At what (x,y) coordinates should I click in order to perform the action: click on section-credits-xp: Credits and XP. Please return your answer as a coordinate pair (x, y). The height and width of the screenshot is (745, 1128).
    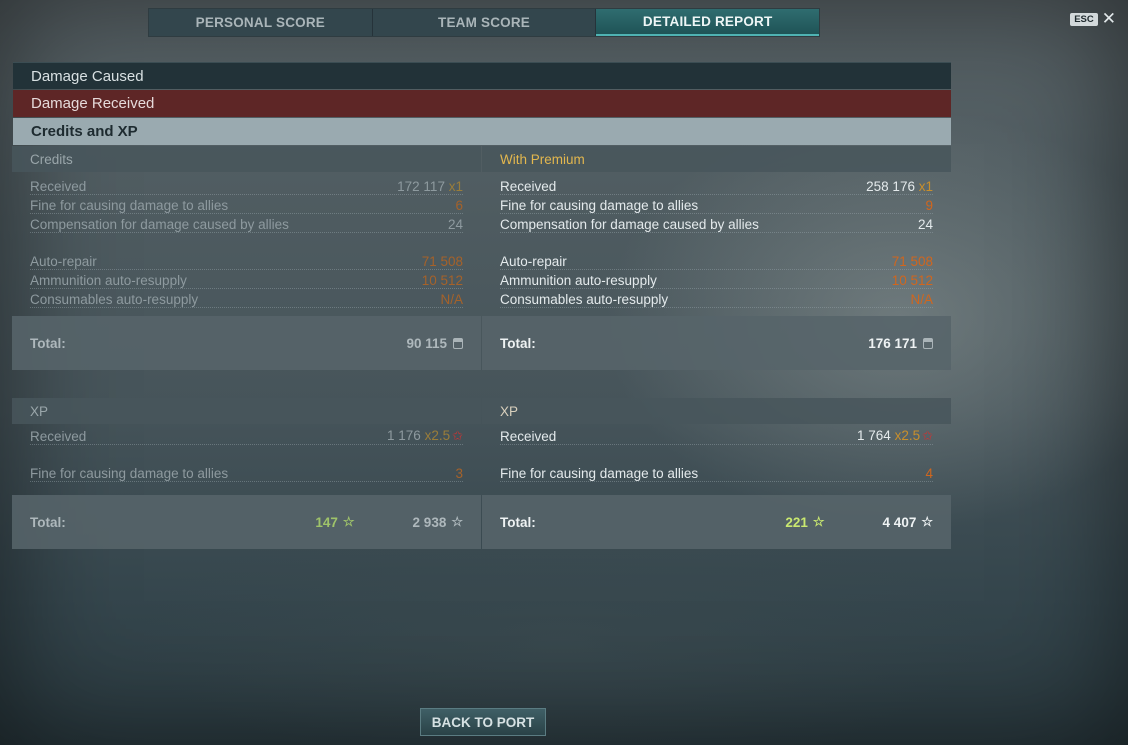
    Looking at the image, I should click on (482, 131).